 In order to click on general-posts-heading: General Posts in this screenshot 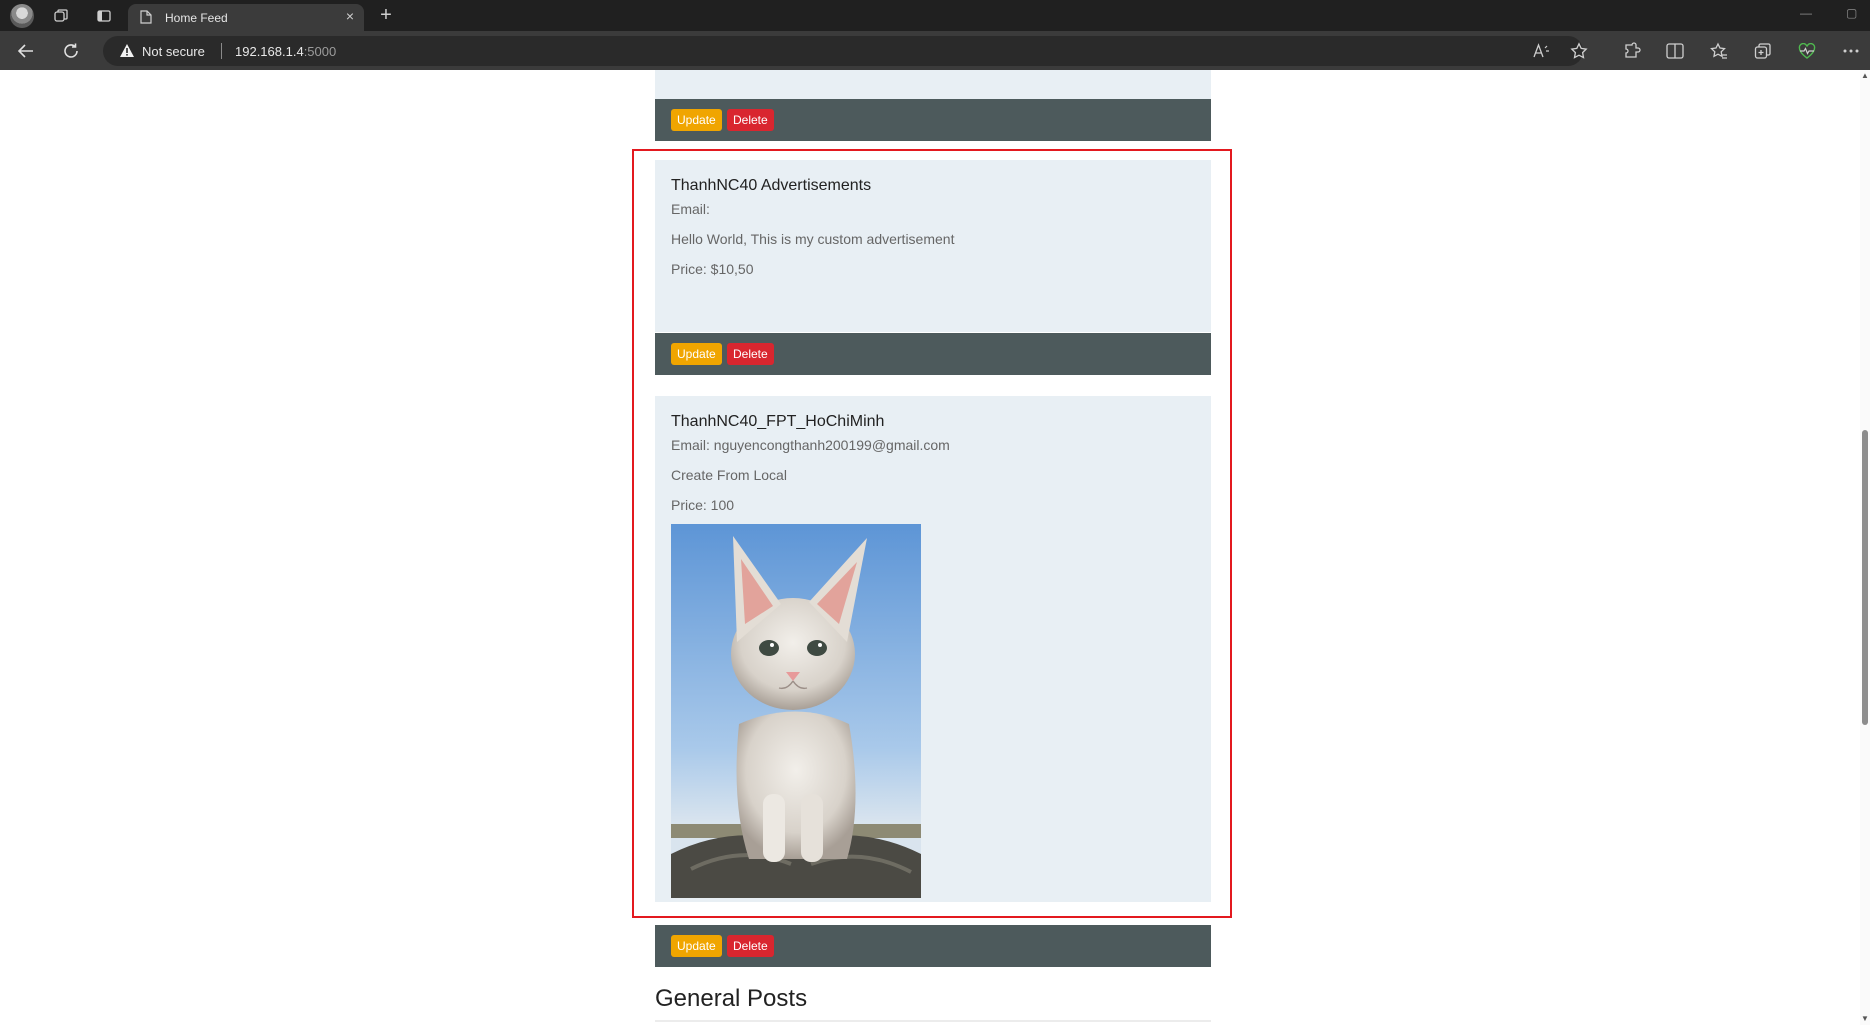, I will do `click(731, 998)`.